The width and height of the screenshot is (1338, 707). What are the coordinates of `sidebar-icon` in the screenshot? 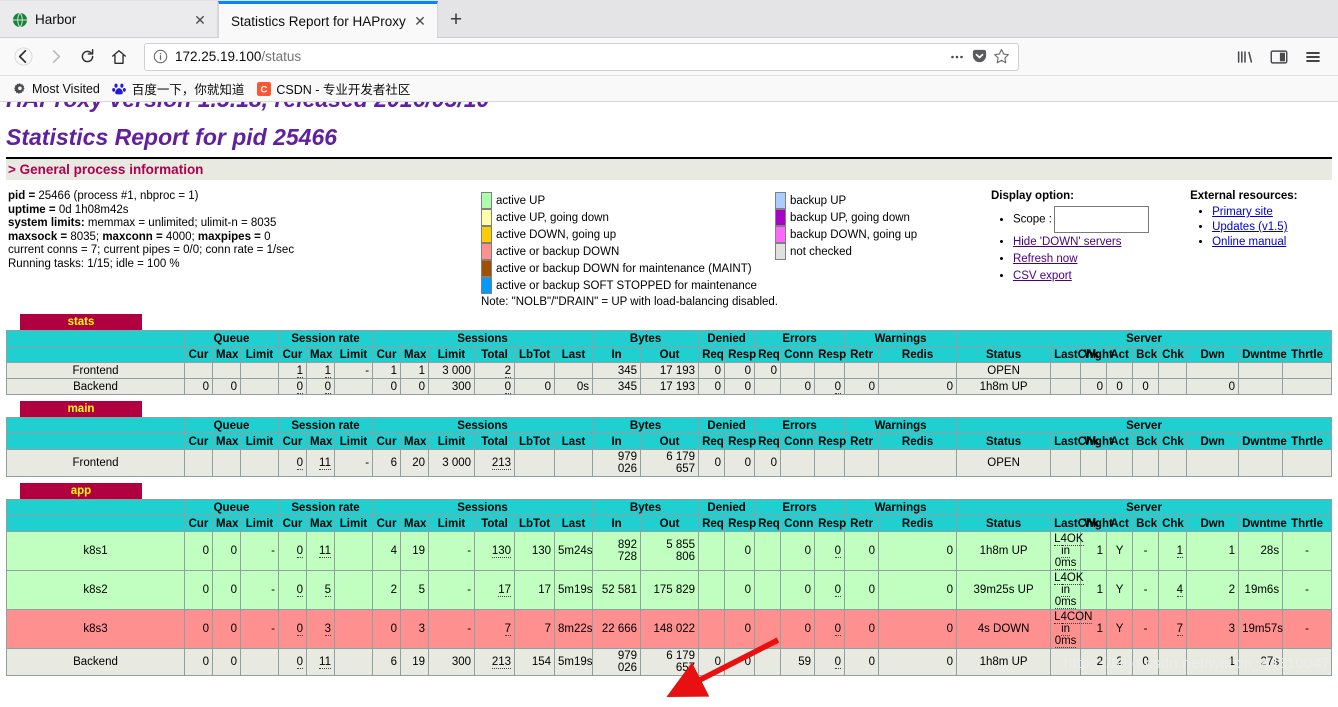 It's located at (1279, 57).